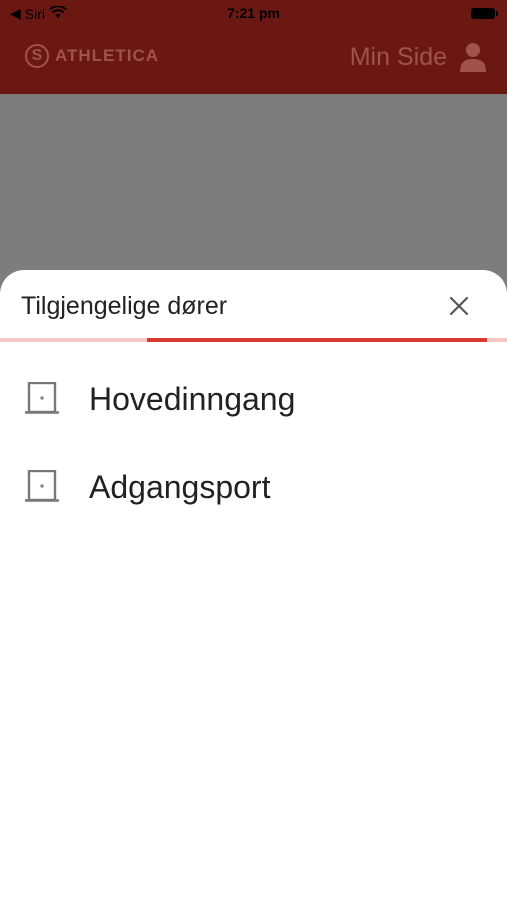 The image size is (507, 900). I want to click on door-label: Hovedinngang, so click(192, 399).